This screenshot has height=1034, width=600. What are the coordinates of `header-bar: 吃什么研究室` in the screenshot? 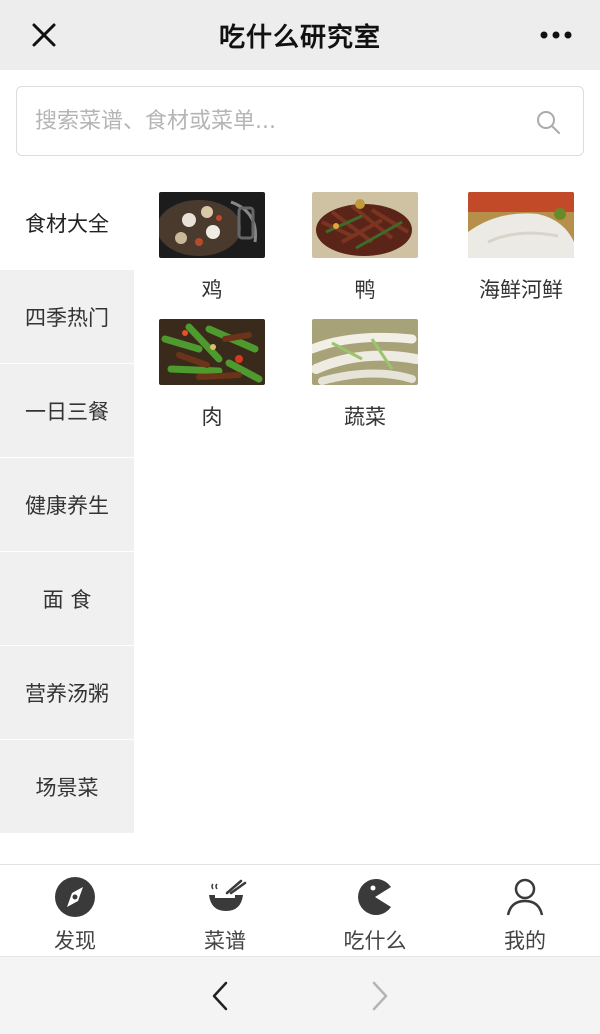 It's located at (300, 35).